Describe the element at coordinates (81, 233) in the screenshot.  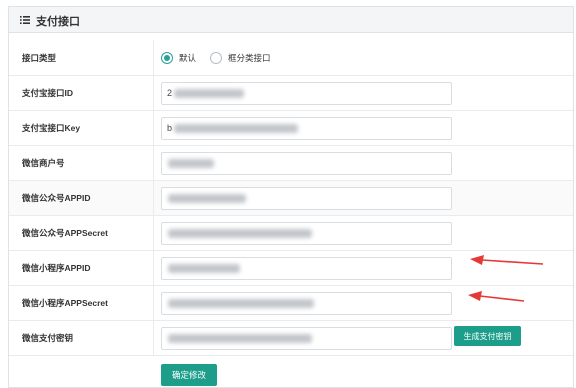
I see `wechat-secret-label: 微信公众号APPSecret` at that location.